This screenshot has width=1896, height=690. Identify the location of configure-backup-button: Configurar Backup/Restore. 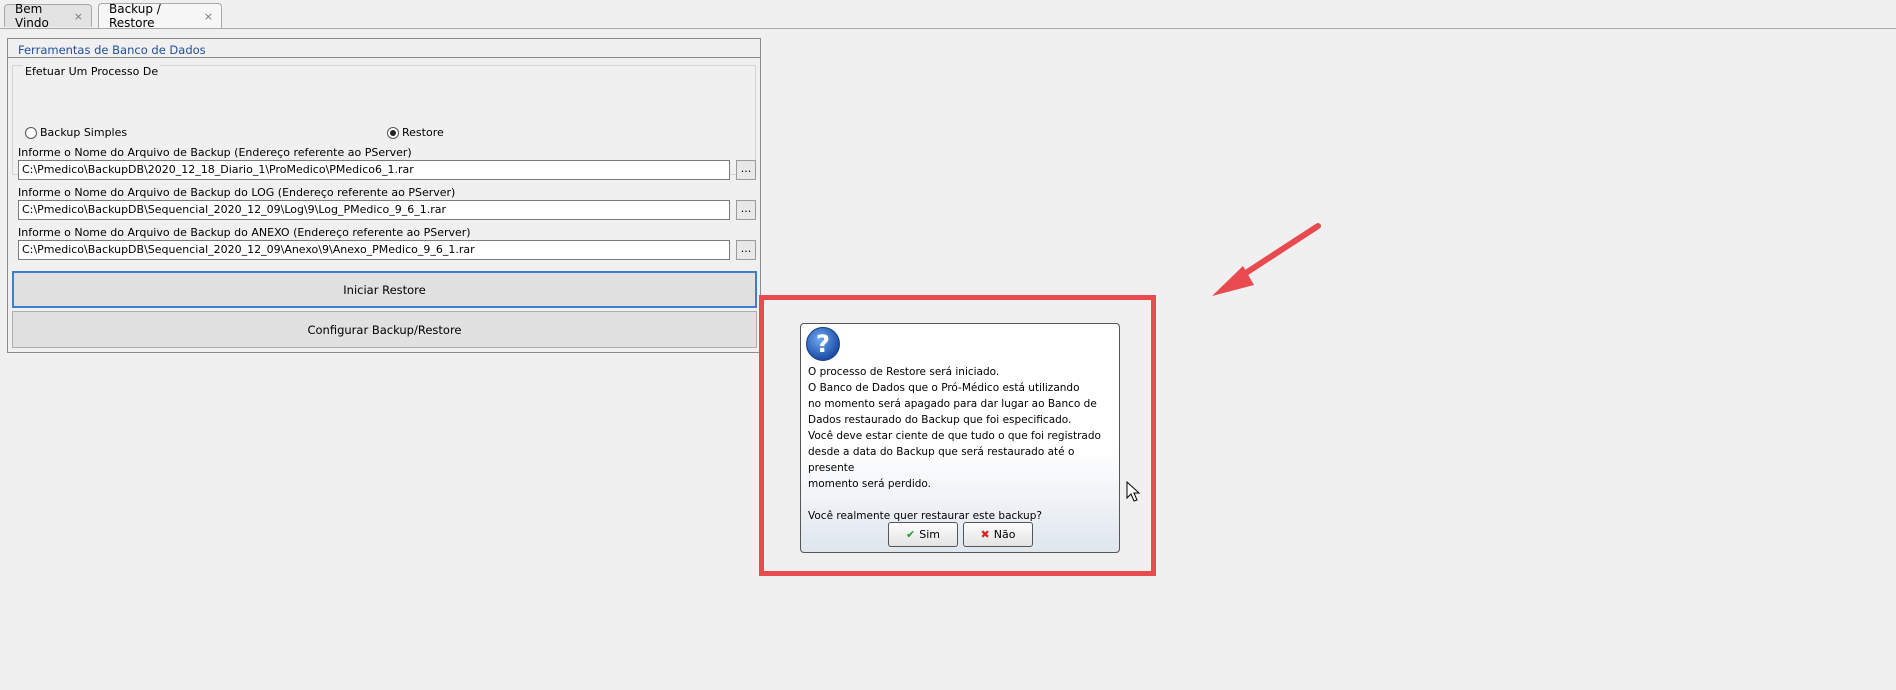
(384, 329).